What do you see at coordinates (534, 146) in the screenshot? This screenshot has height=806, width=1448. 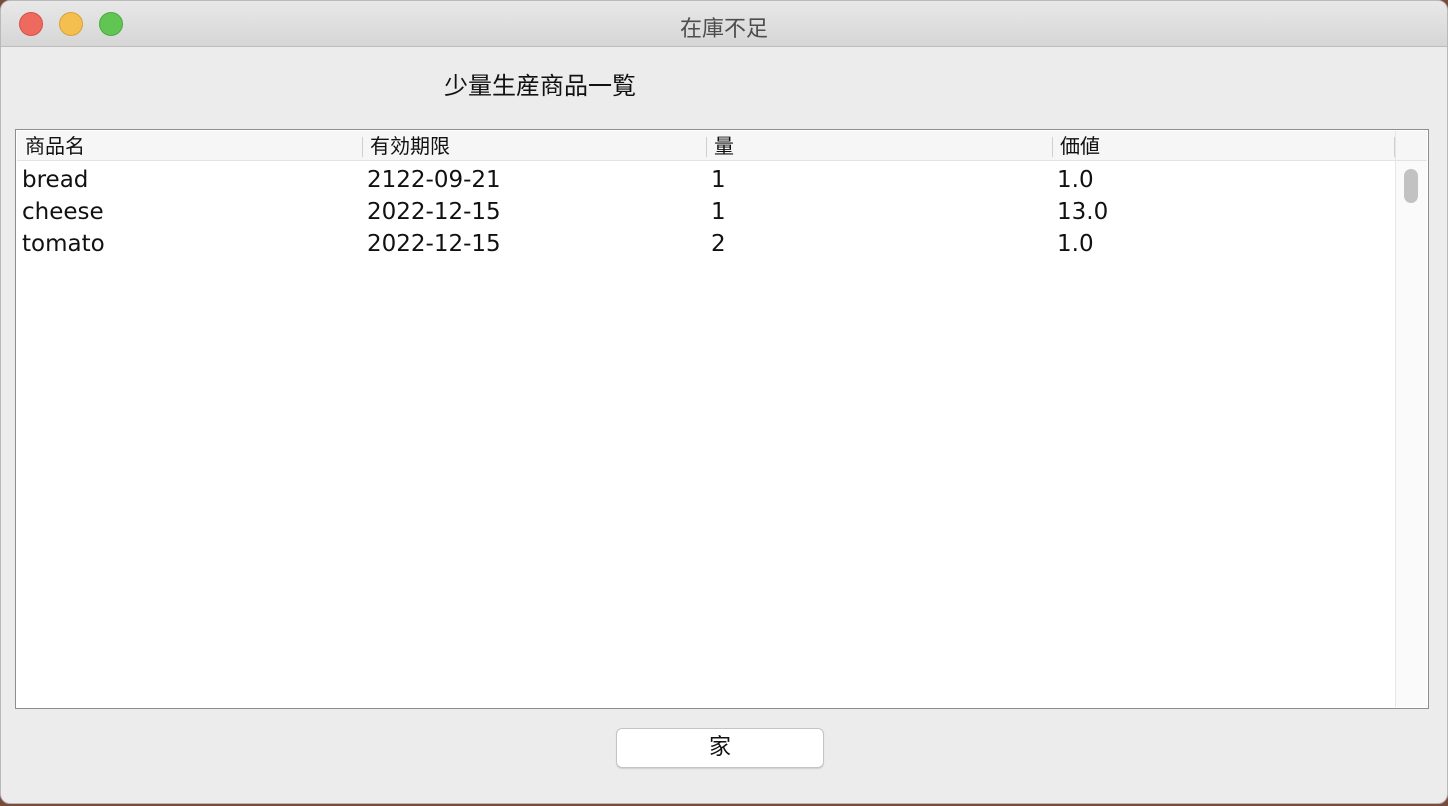 I see `column-header-expiry: 有効期限` at bounding box center [534, 146].